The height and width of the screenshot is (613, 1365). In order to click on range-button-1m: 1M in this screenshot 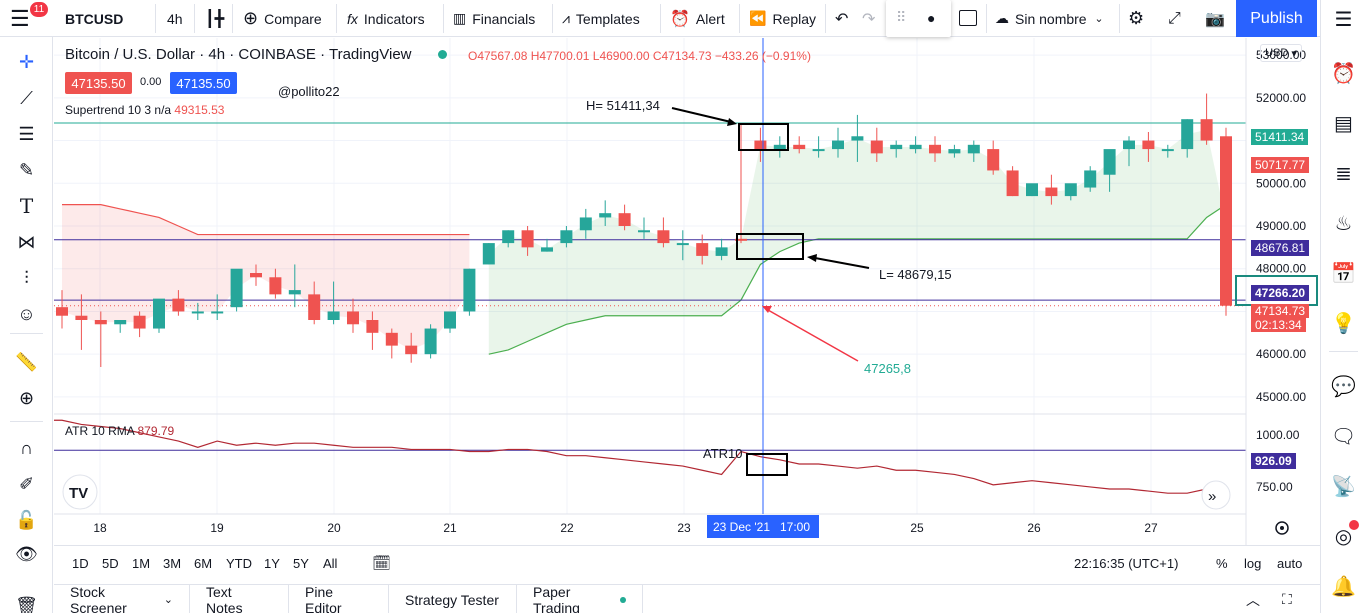, I will do `click(141, 563)`.